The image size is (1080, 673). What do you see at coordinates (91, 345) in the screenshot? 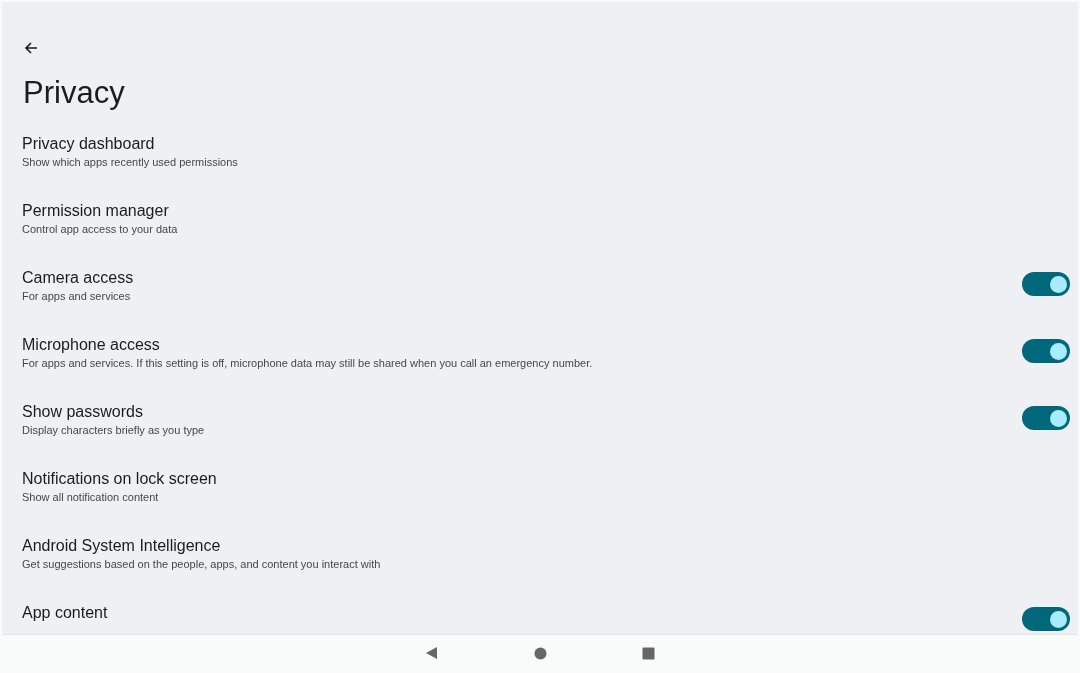
I see `setting-title: Microphone access` at bounding box center [91, 345].